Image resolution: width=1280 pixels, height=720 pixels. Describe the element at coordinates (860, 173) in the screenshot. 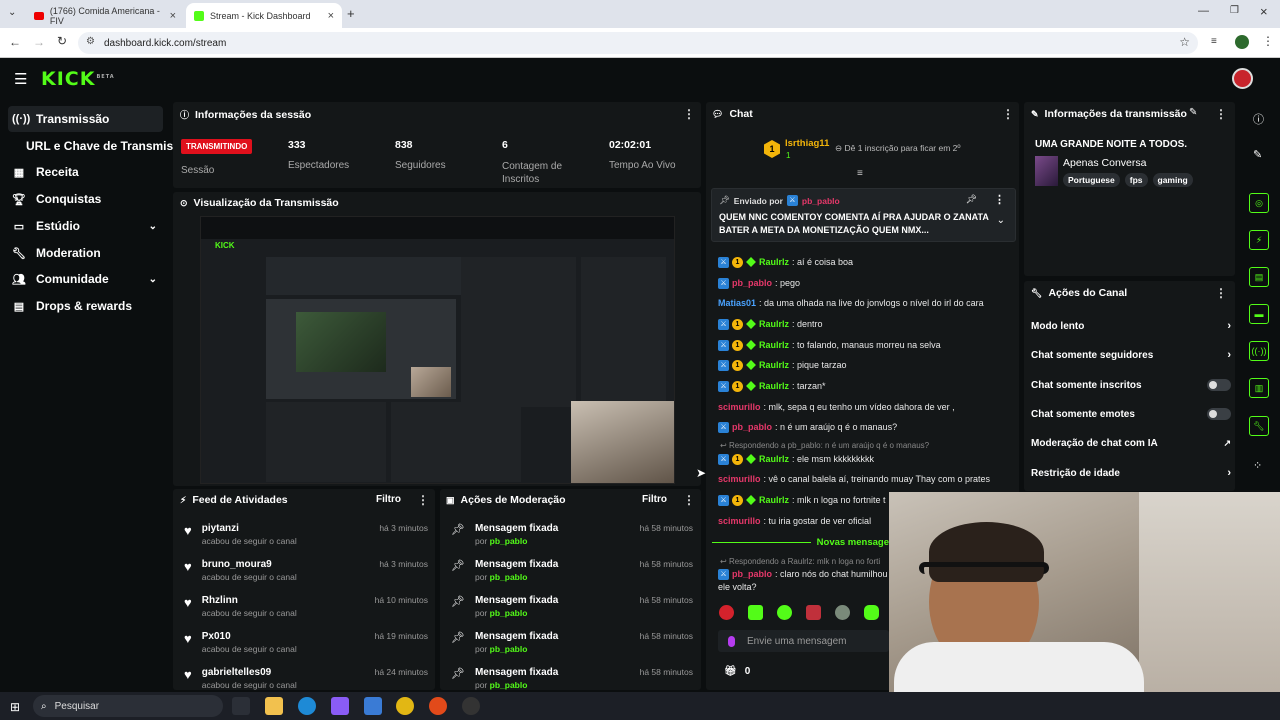

I see `collapse-icon: ≡` at that location.